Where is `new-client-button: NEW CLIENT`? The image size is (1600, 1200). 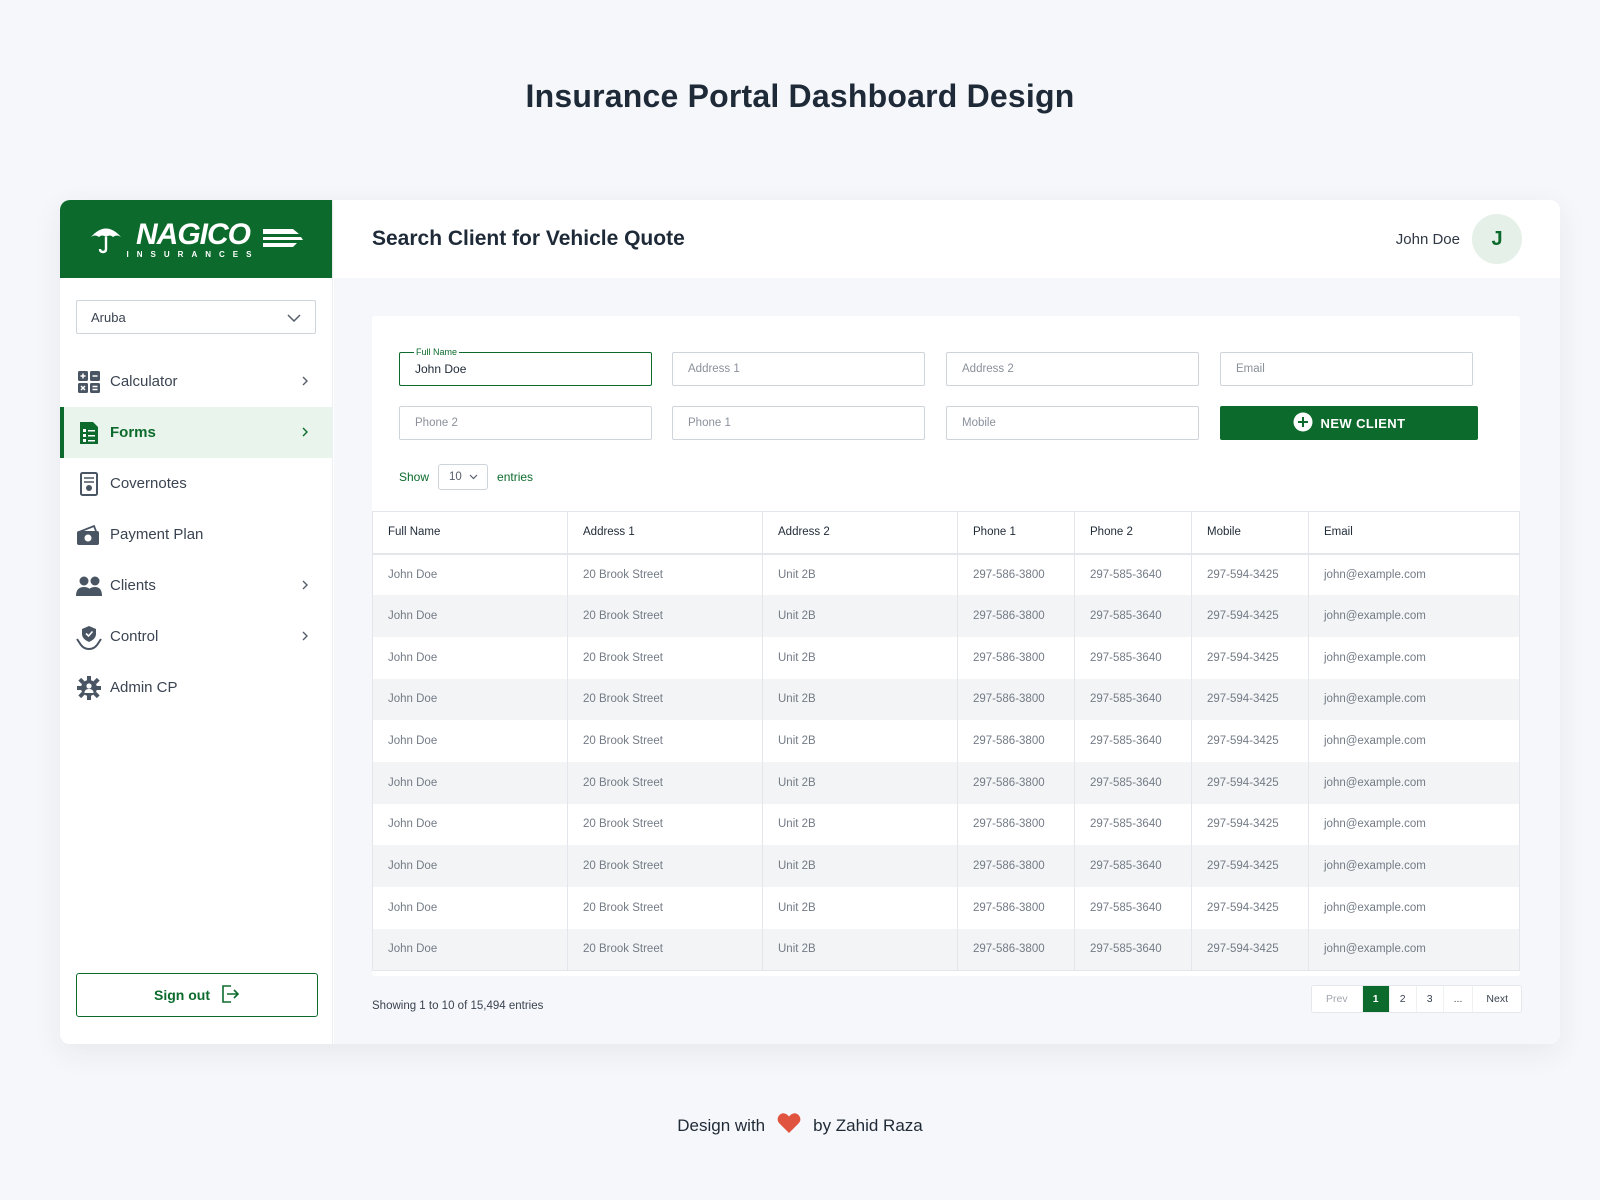 new-client-button: NEW CLIENT is located at coordinates (1349, 423).